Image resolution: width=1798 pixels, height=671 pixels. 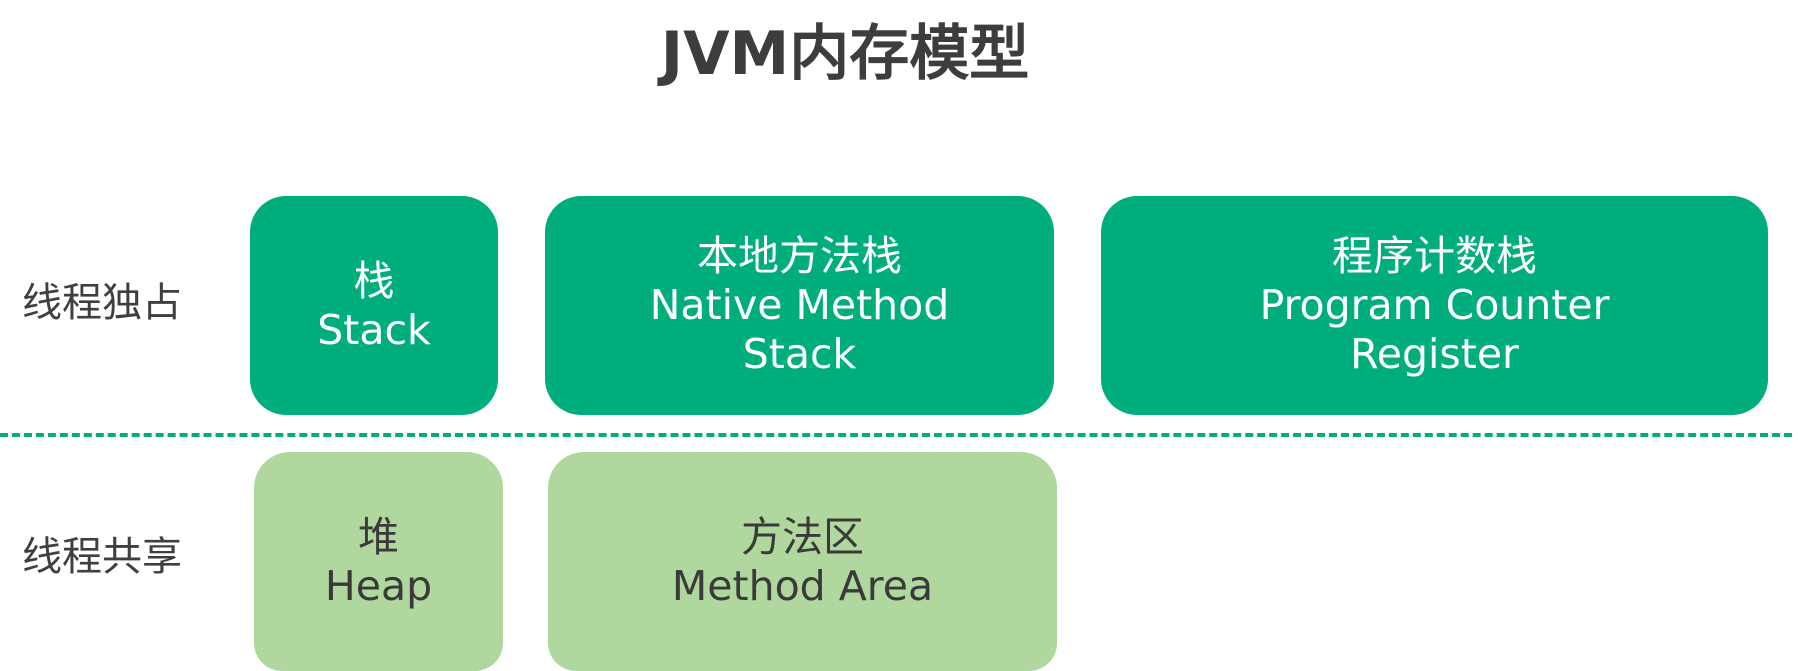 What do you see at coordinates (802, 585) in the screenshot?
I see `method-area-en-label: Method Area` at bounding box center [802, 585].